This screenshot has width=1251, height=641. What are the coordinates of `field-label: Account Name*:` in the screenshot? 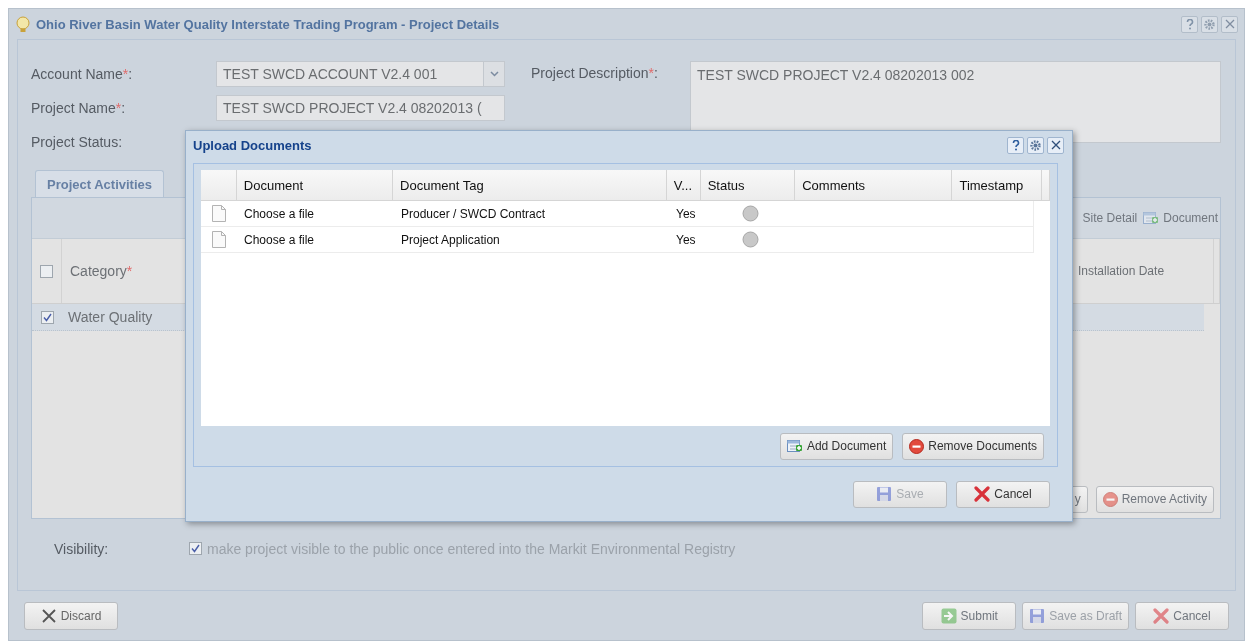 It's located at (82, 74).